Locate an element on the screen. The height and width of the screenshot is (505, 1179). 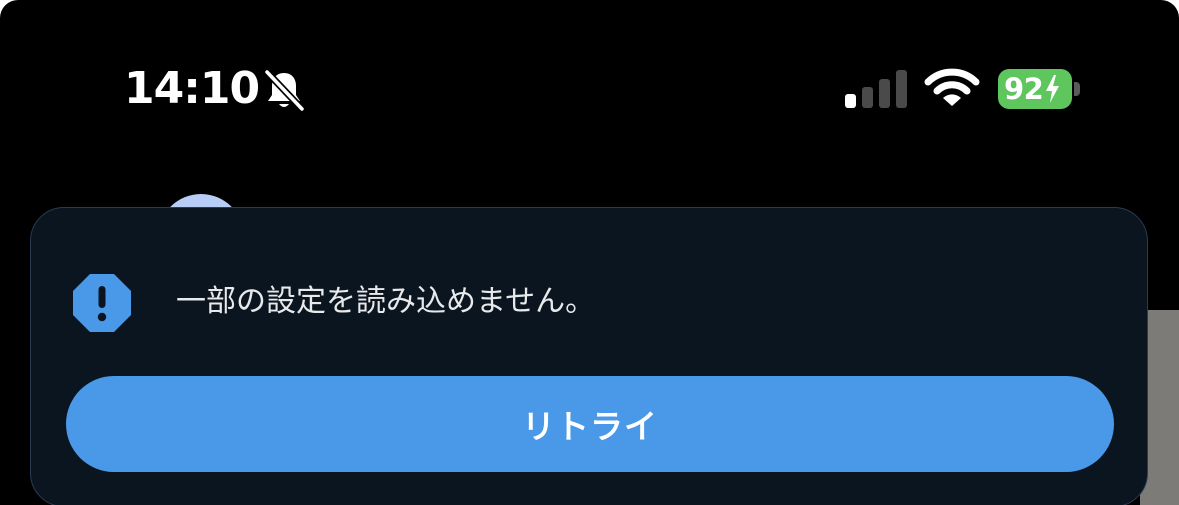
charging-bolt-icon is located at coordinates (1053, 89).